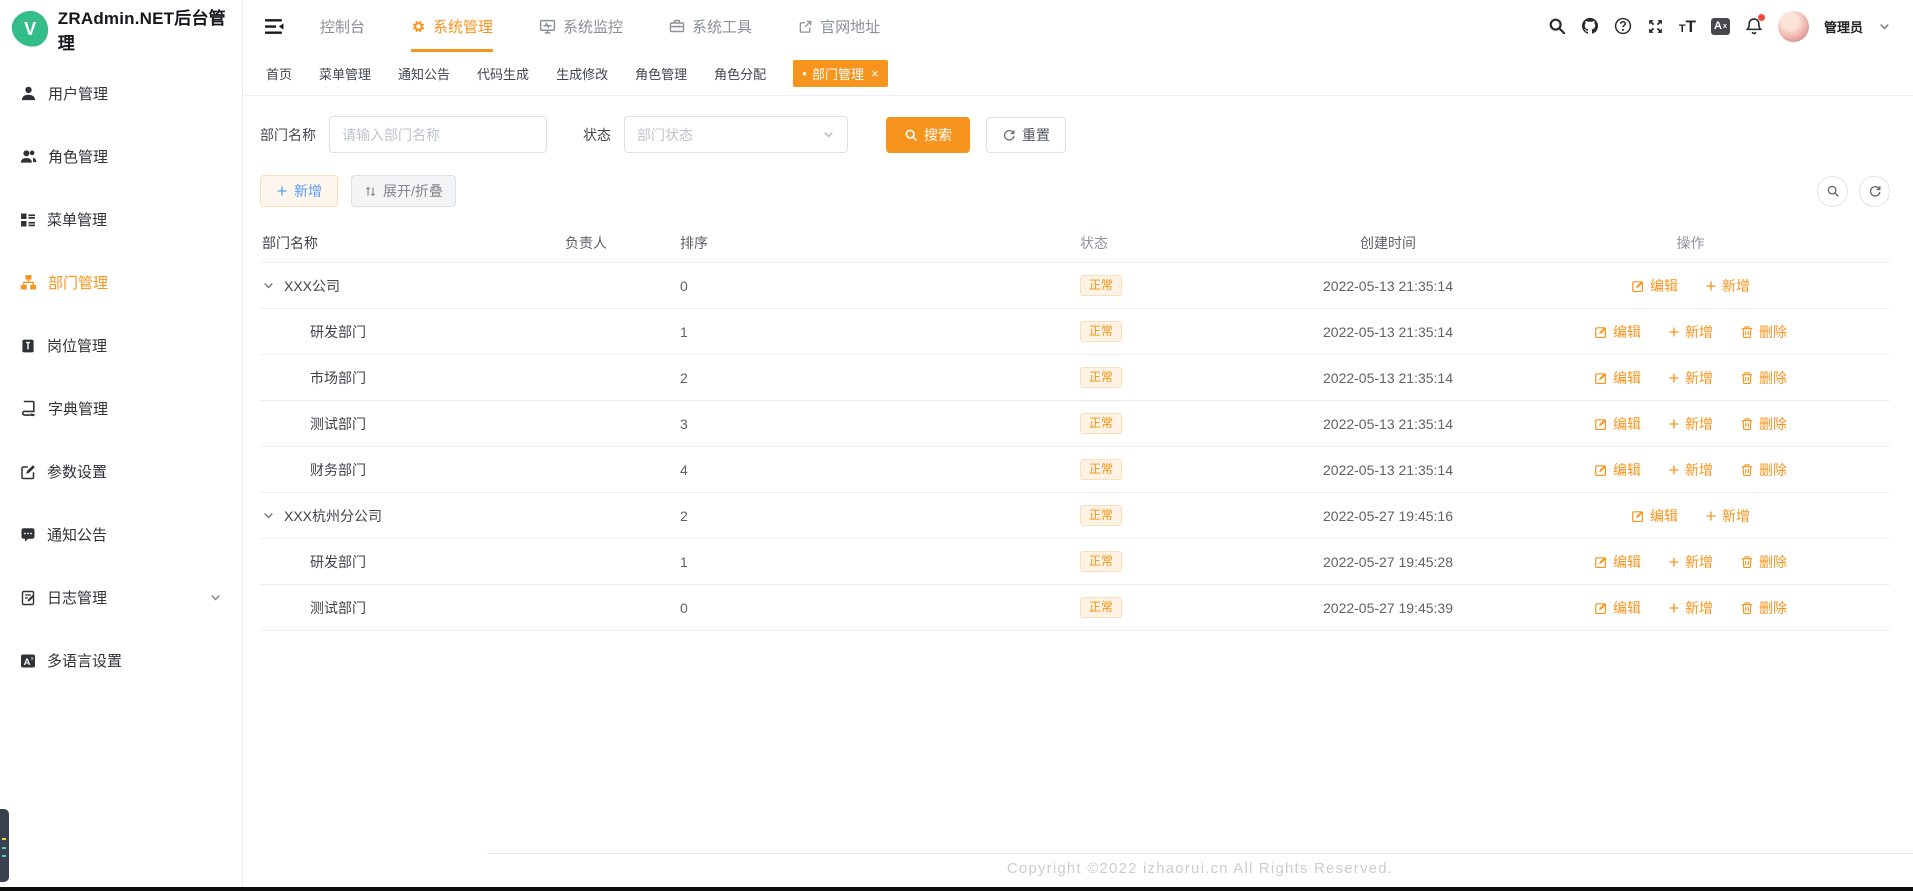 The image size is (1913, 891). What do you see at coordinates (121, 660) in the screenshot?
I see `sidebar-item-languages: Ax 多语言设置` at bounding box center [121, 660].